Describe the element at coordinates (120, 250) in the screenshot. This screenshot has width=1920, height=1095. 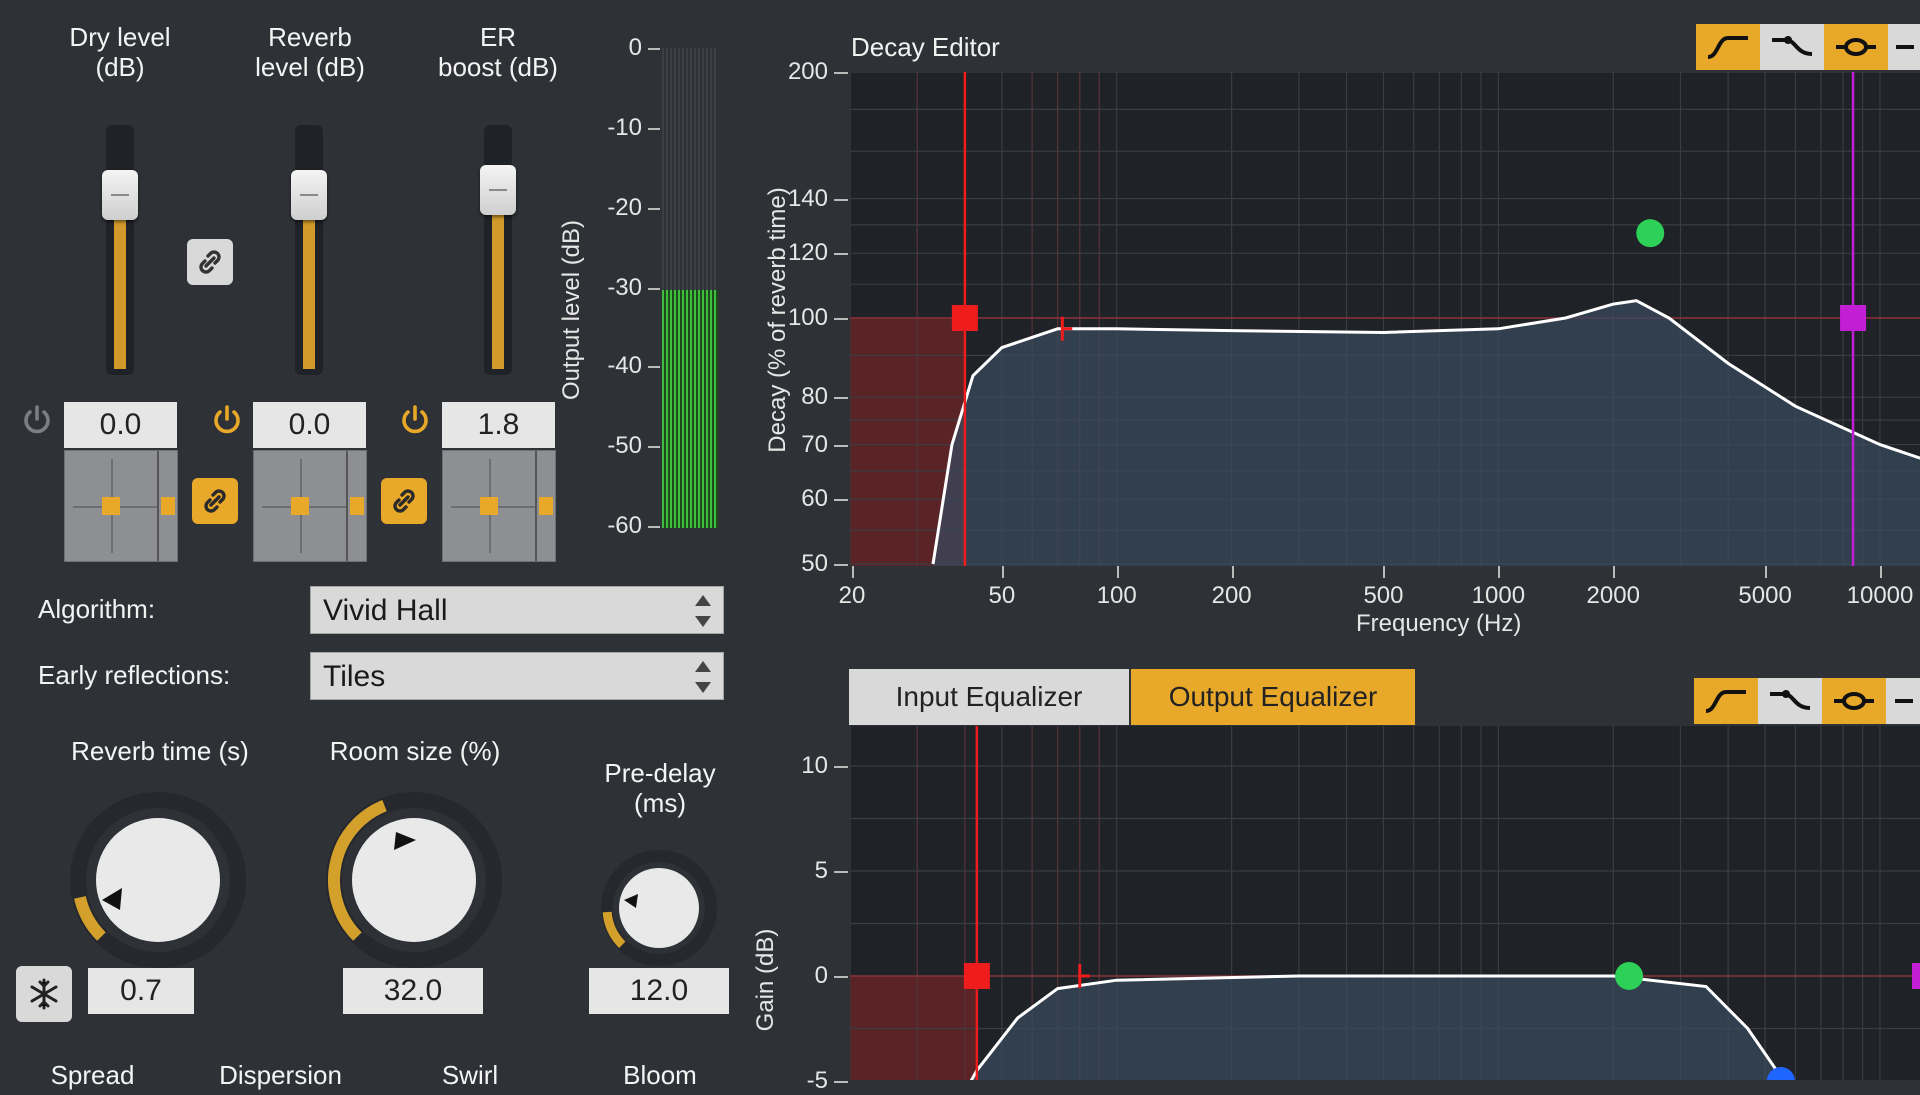
I see `dry-level-fader` at that location.